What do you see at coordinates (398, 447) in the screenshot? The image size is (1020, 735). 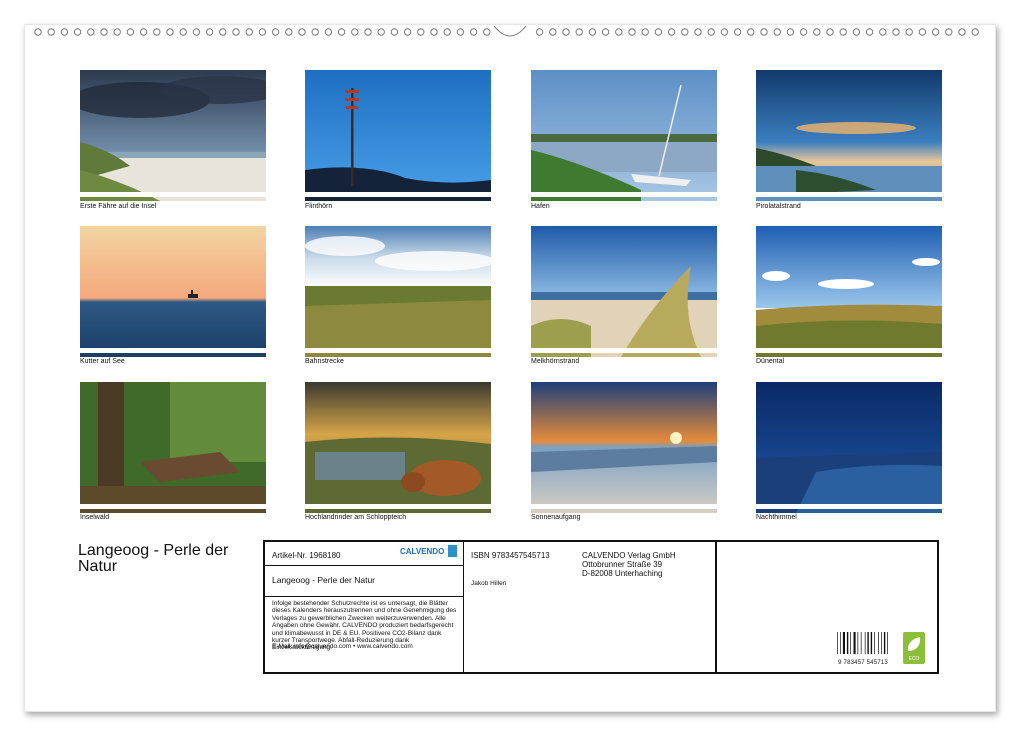 I see `photo-hochlandrinder` at bounding box center [398, 447].